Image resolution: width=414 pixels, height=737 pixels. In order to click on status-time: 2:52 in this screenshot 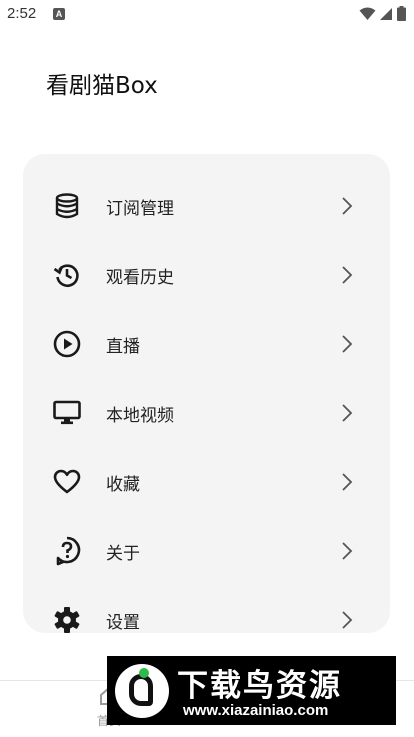, I will do `click(22, 13)`.